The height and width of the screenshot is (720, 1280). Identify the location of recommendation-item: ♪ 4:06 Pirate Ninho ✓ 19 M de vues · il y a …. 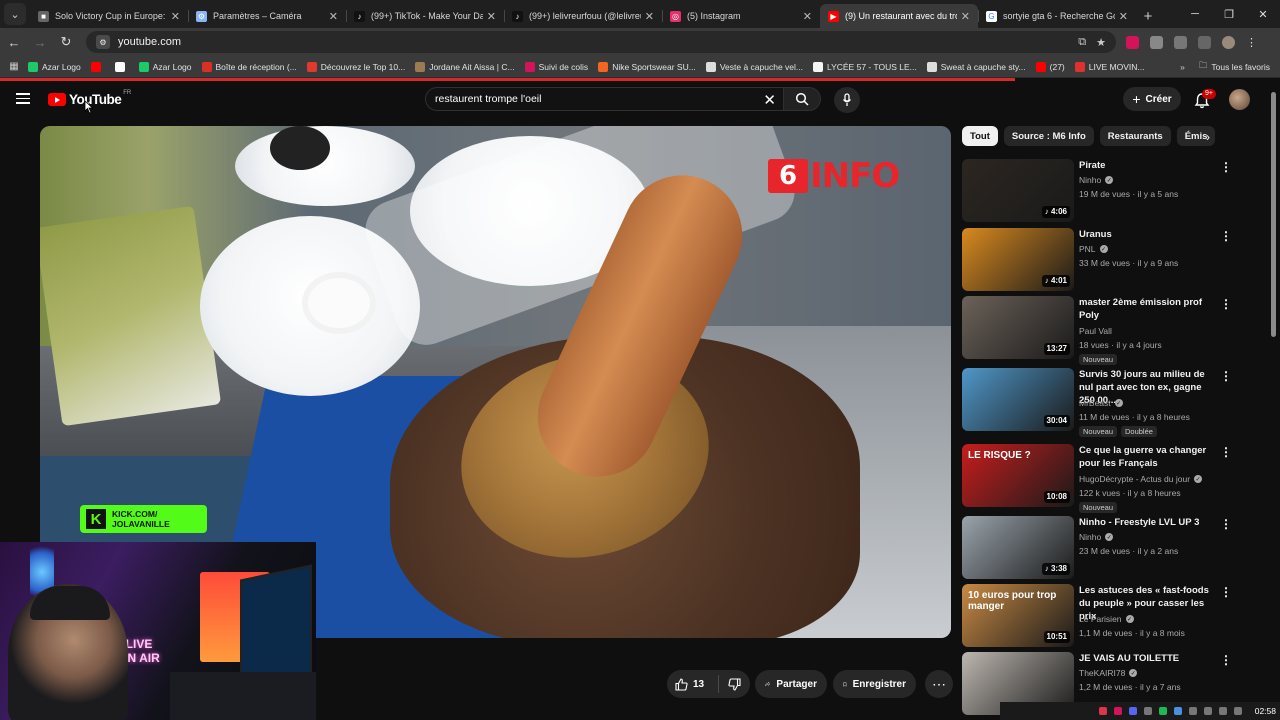
(1097, 191).